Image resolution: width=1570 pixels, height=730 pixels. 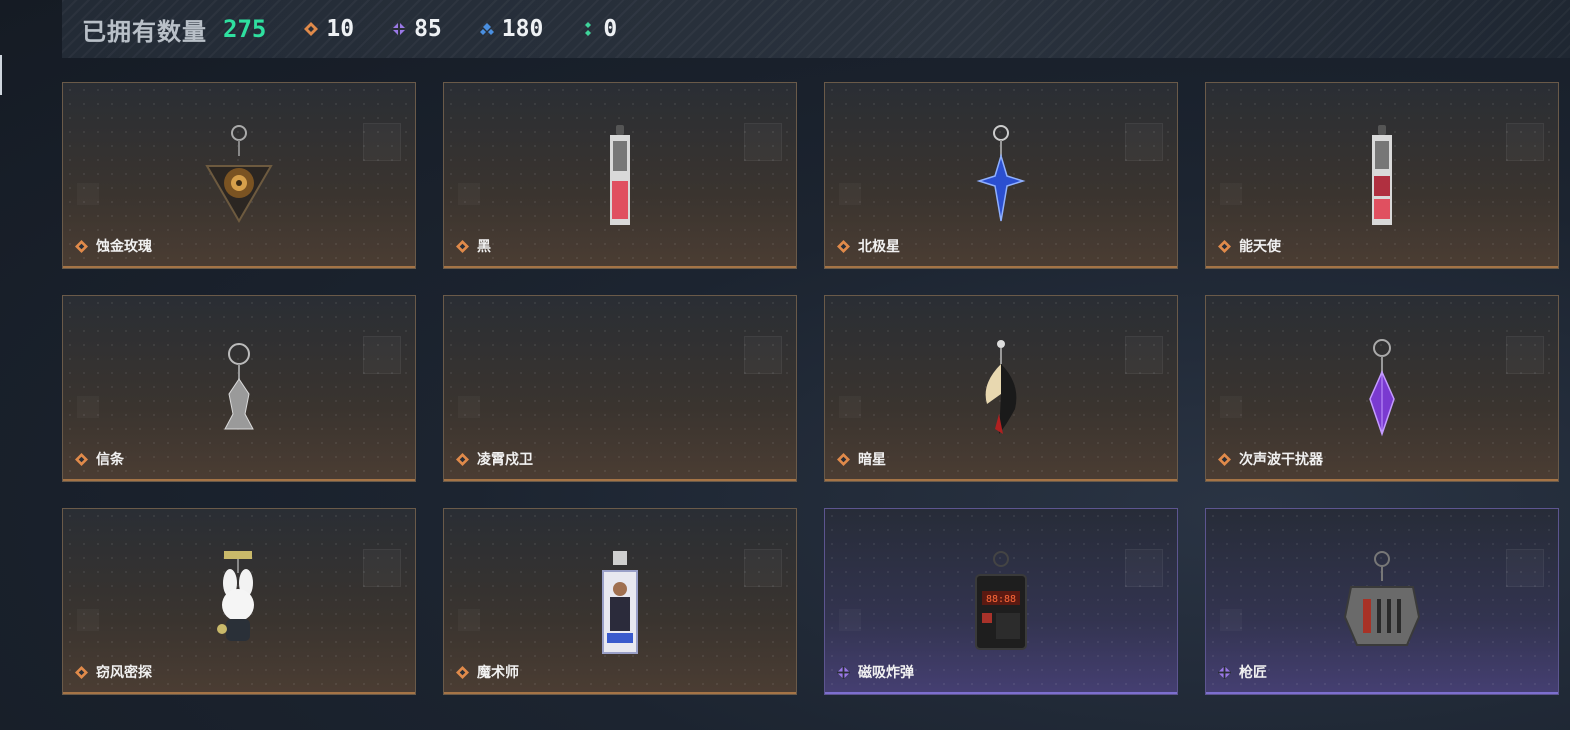 What do you see at coordinates (588, 29) in the screenshot?
I see `green-gem-icon` at bounding box center [588, 29].